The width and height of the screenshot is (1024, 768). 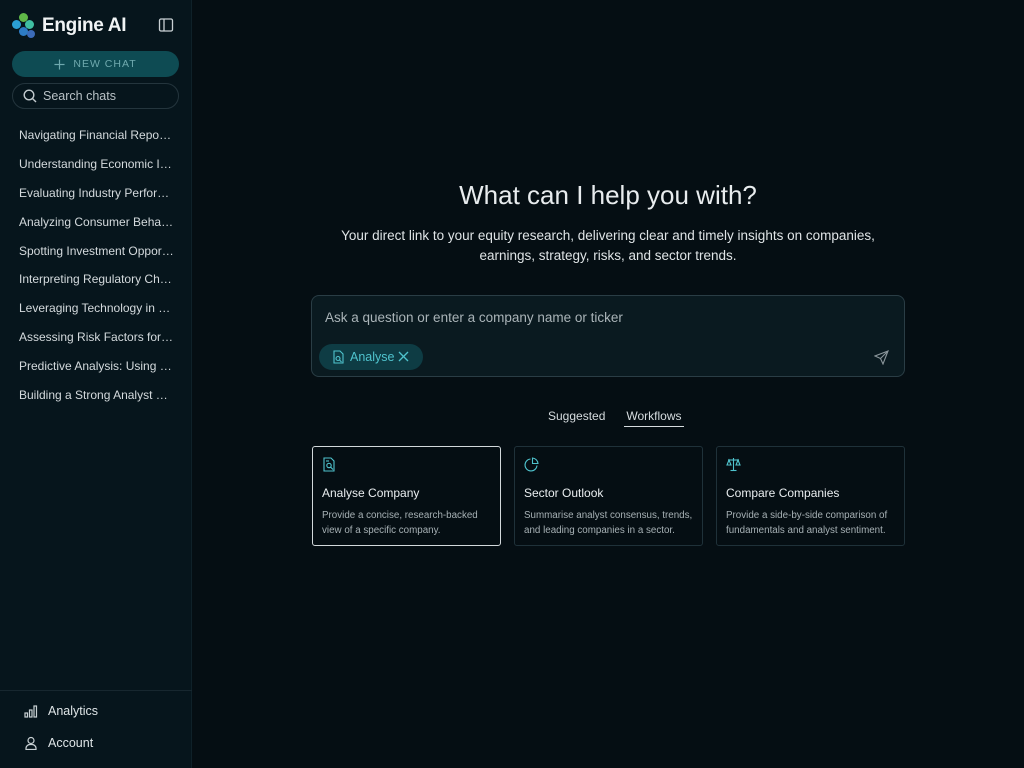 What do you see at coordinates (96, 164) in the screenshot?
I see `chat-item: Understanding Economic Indicators` at bounding box center [96, 164].